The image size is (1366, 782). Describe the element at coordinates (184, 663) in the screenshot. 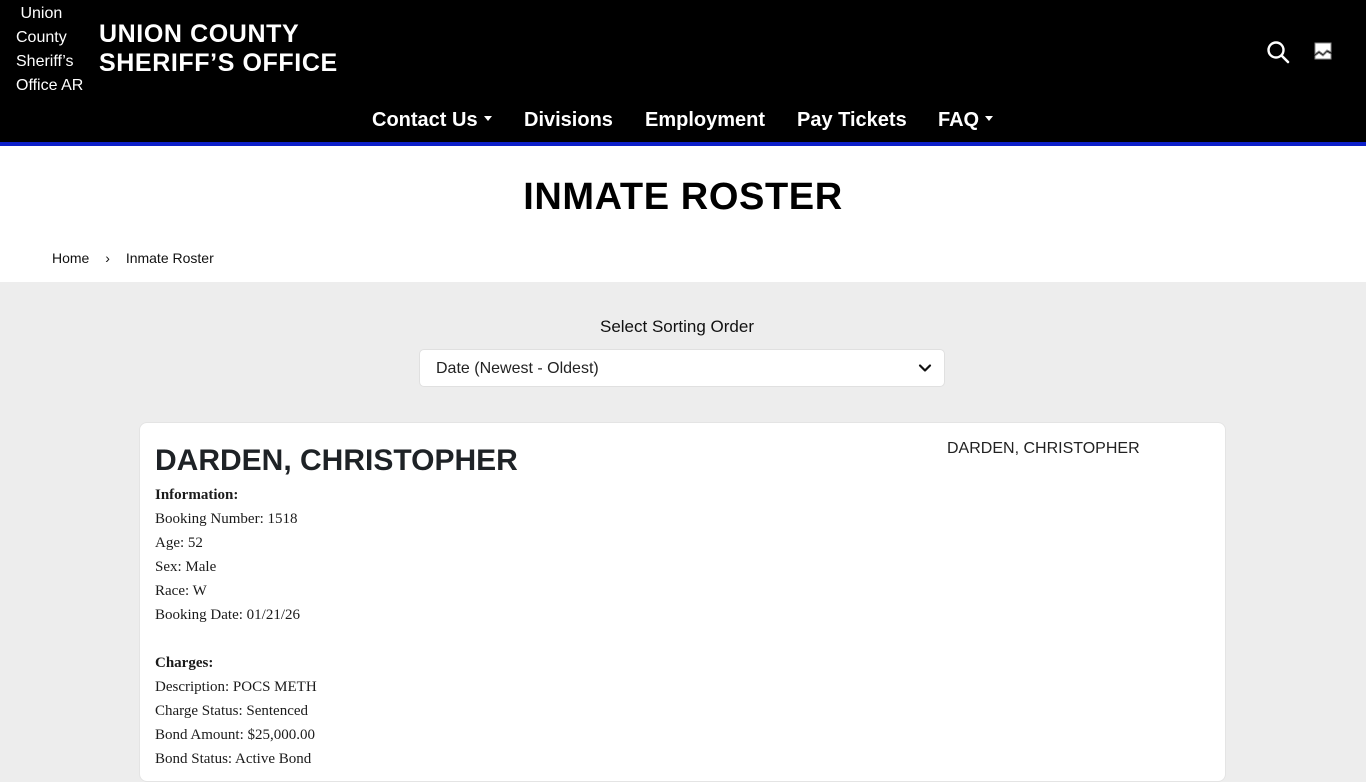

I see `charges-heading: Charges:` at that location.